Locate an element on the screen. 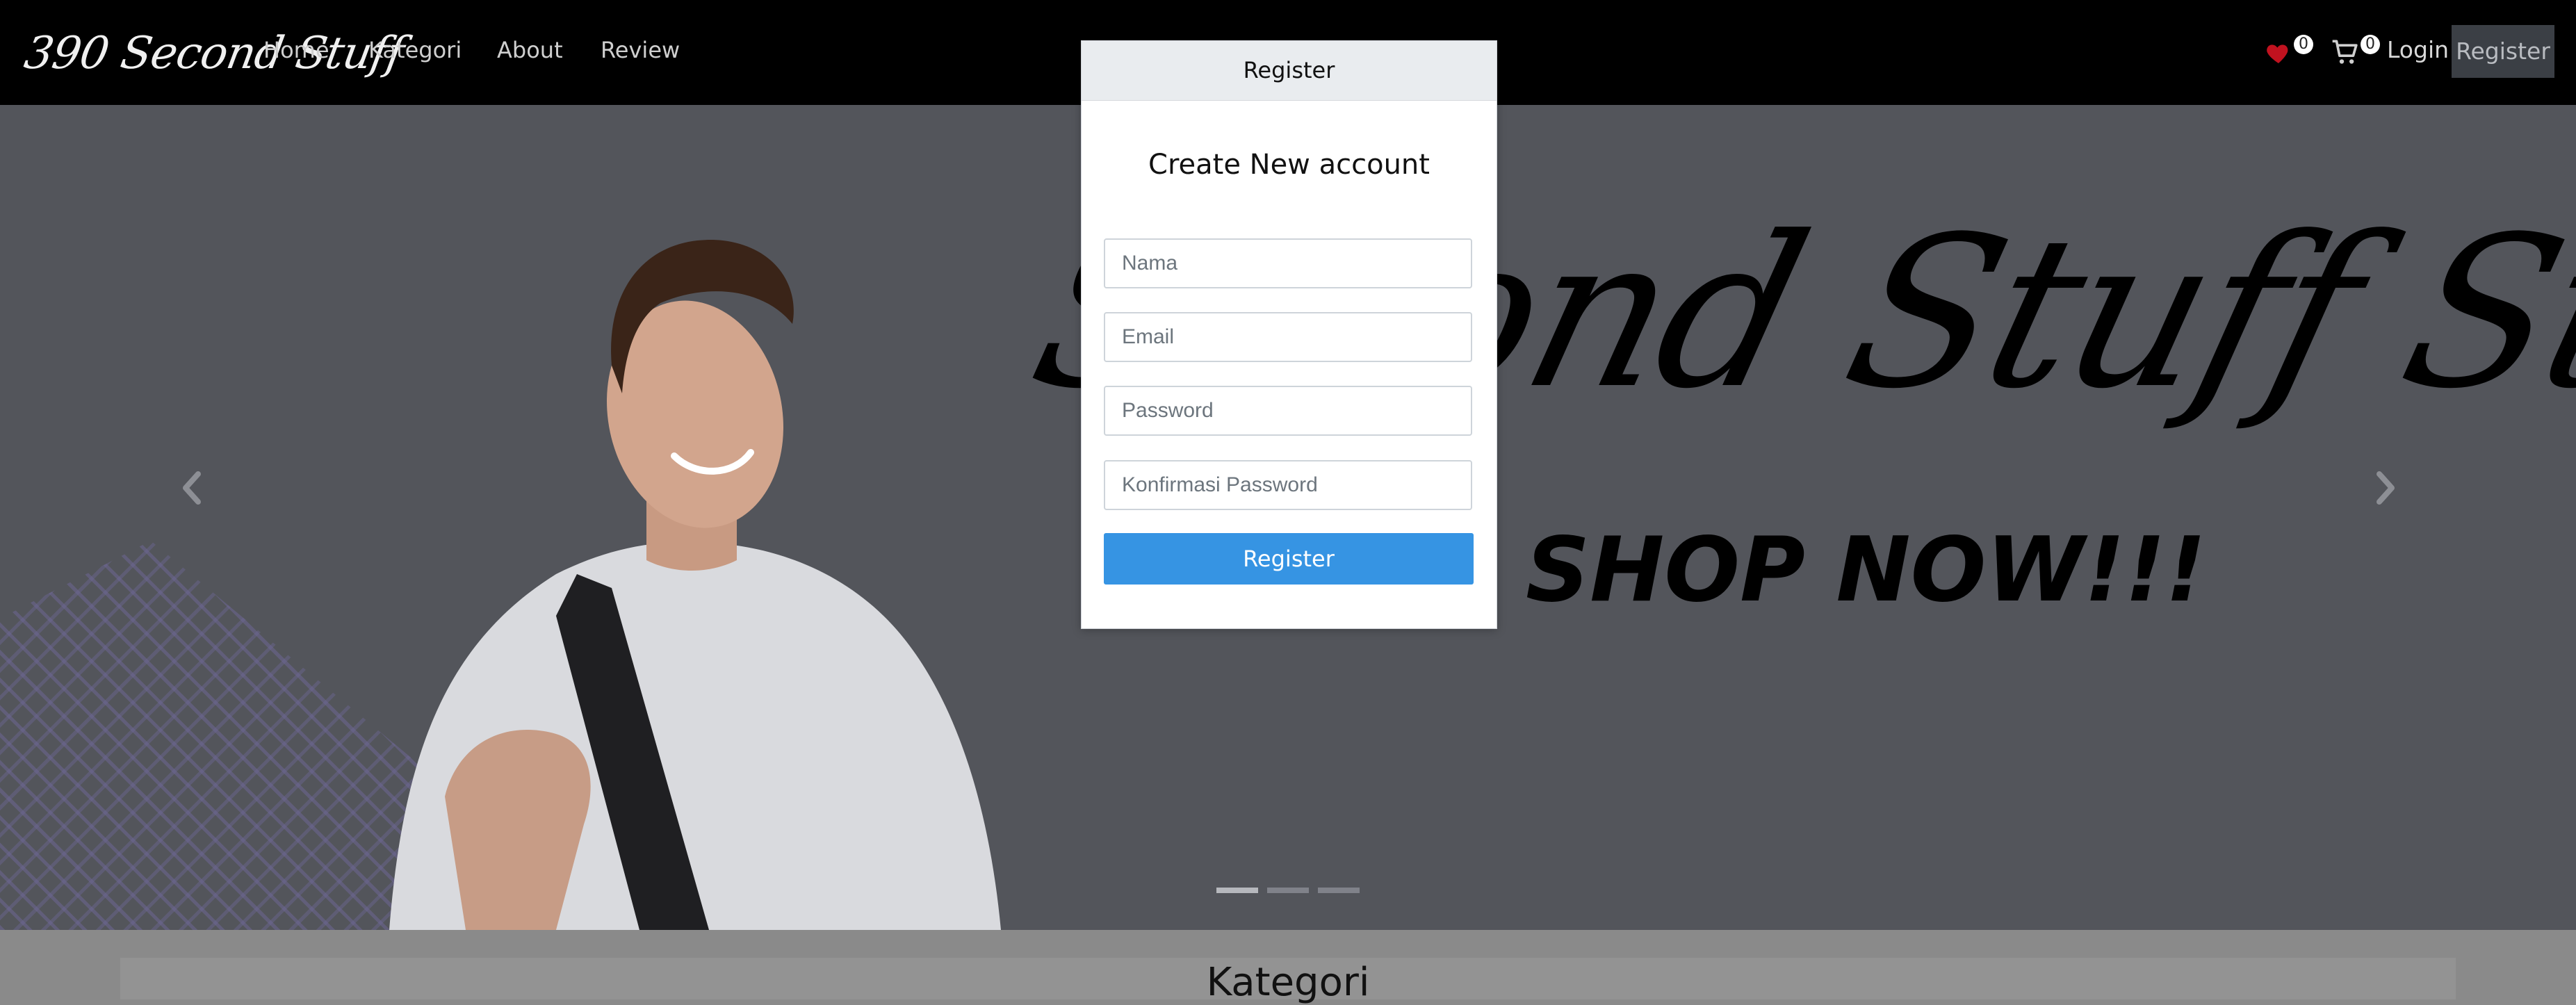 This screenshot has width=2576, height=1005. modal-header: Register is located at coordinates (1289, 71).